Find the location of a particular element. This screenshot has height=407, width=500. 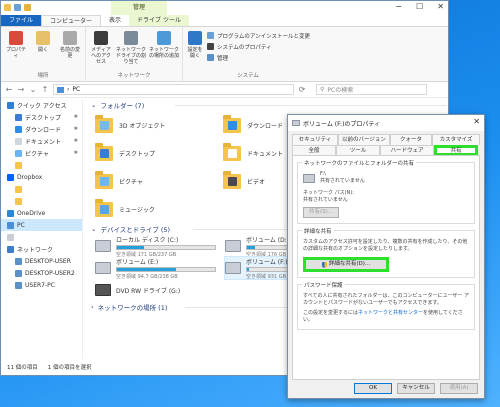

sidebar-item-onedrive: OneDrive is located at coordinates (41, 213).